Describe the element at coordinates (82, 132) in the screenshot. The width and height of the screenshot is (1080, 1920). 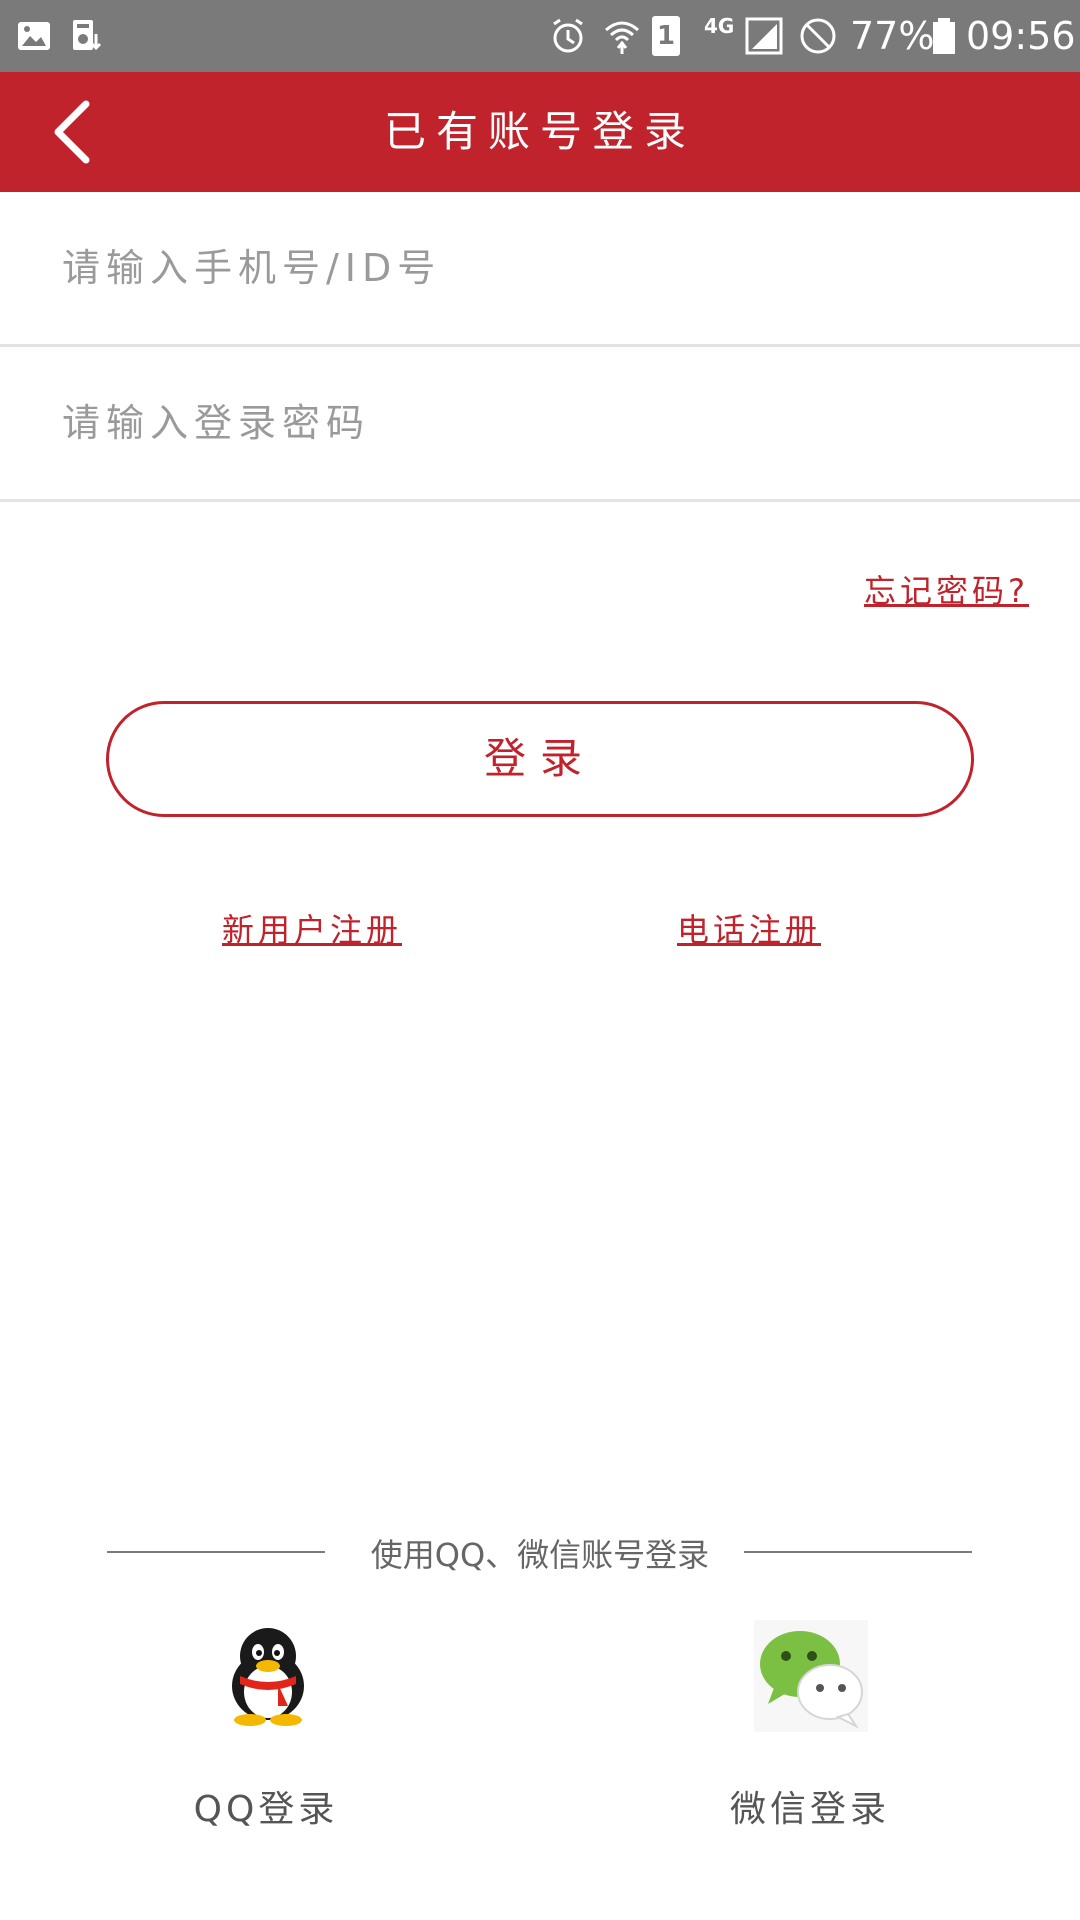
I see `back-arrow-icon` at that location.